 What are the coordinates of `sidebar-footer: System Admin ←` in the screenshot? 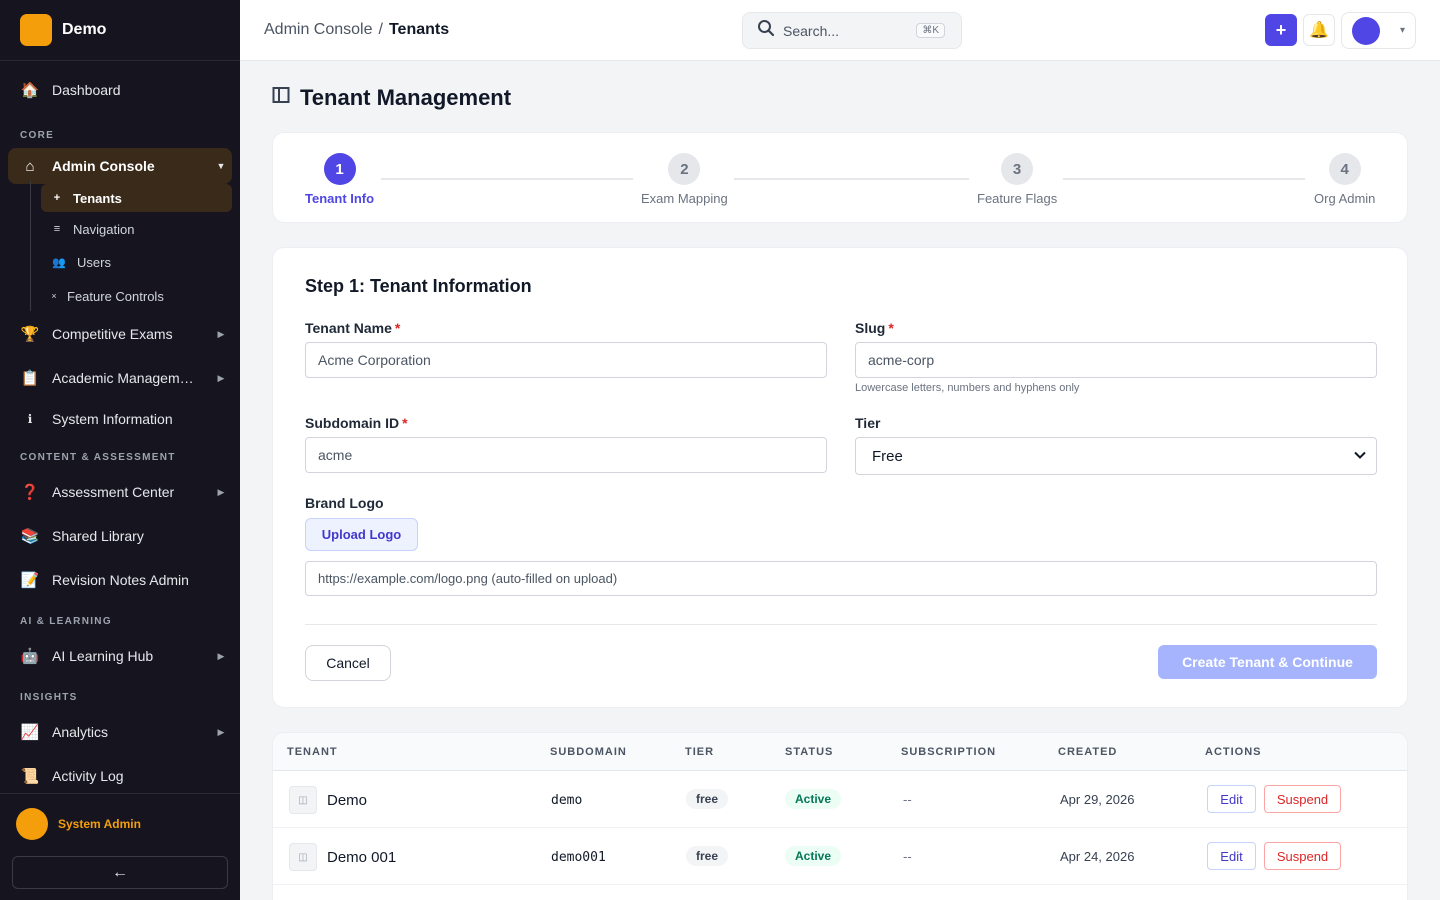 It's located at (120, 846).